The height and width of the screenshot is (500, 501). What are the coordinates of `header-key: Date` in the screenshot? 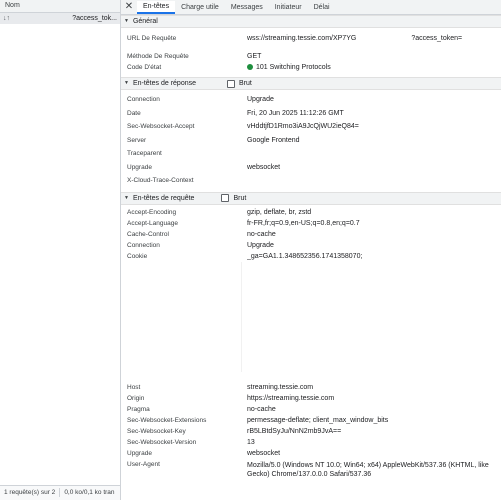 It's located at (134, 113).